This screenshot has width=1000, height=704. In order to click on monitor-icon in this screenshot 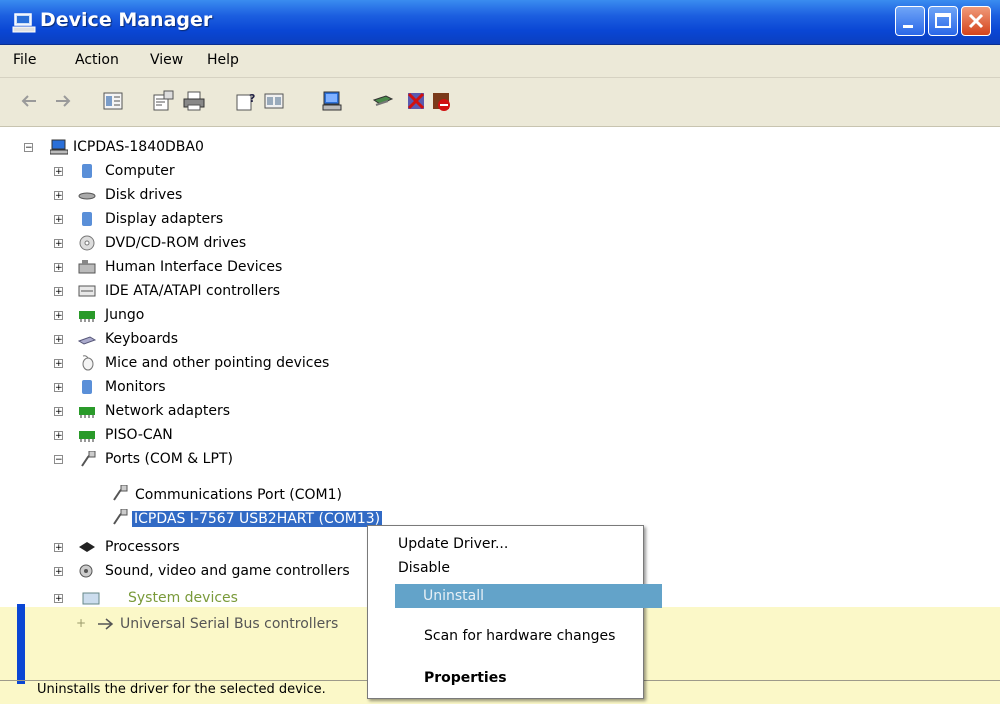, I will do `click(87, 387)`.